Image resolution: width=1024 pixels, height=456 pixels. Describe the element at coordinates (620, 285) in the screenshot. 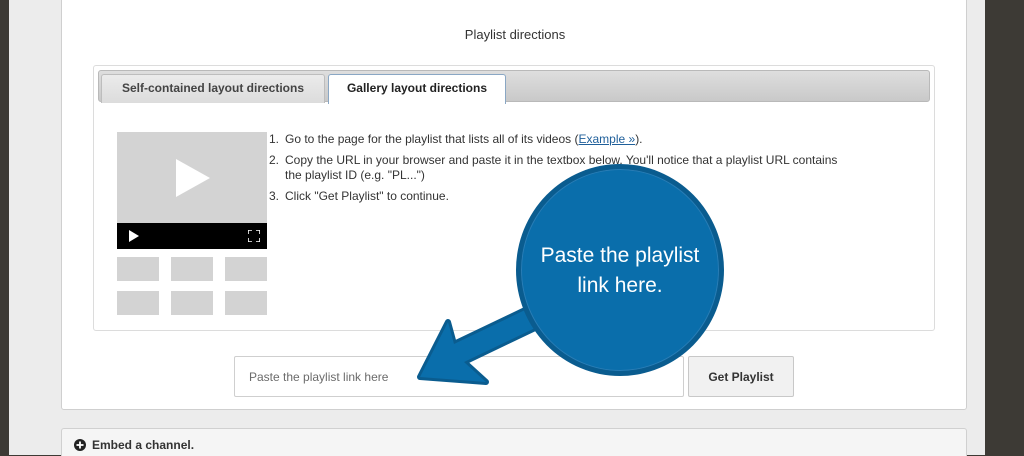

I see `callout-line: link here.` at that location.